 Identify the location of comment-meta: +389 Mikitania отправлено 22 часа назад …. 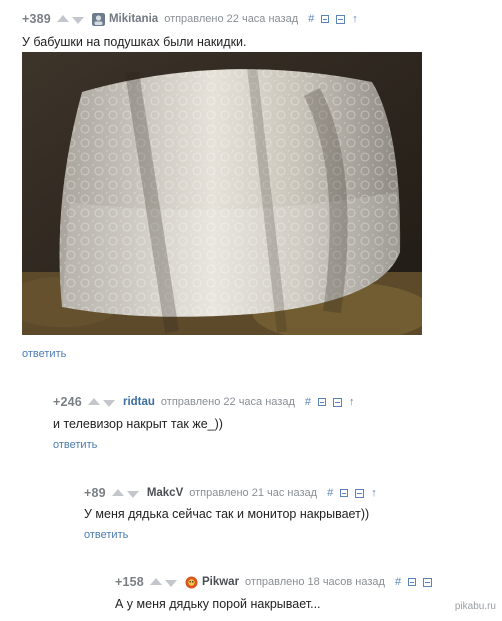
(193, 19).